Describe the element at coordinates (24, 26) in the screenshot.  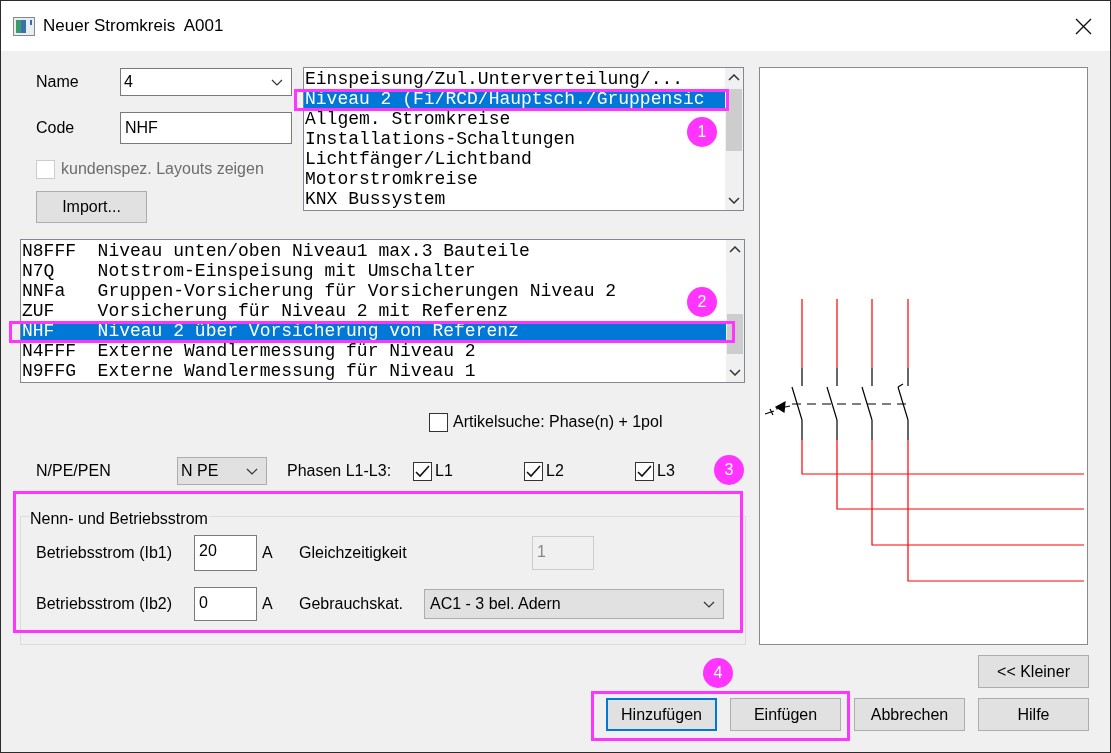
I see `window-icon` at that location.